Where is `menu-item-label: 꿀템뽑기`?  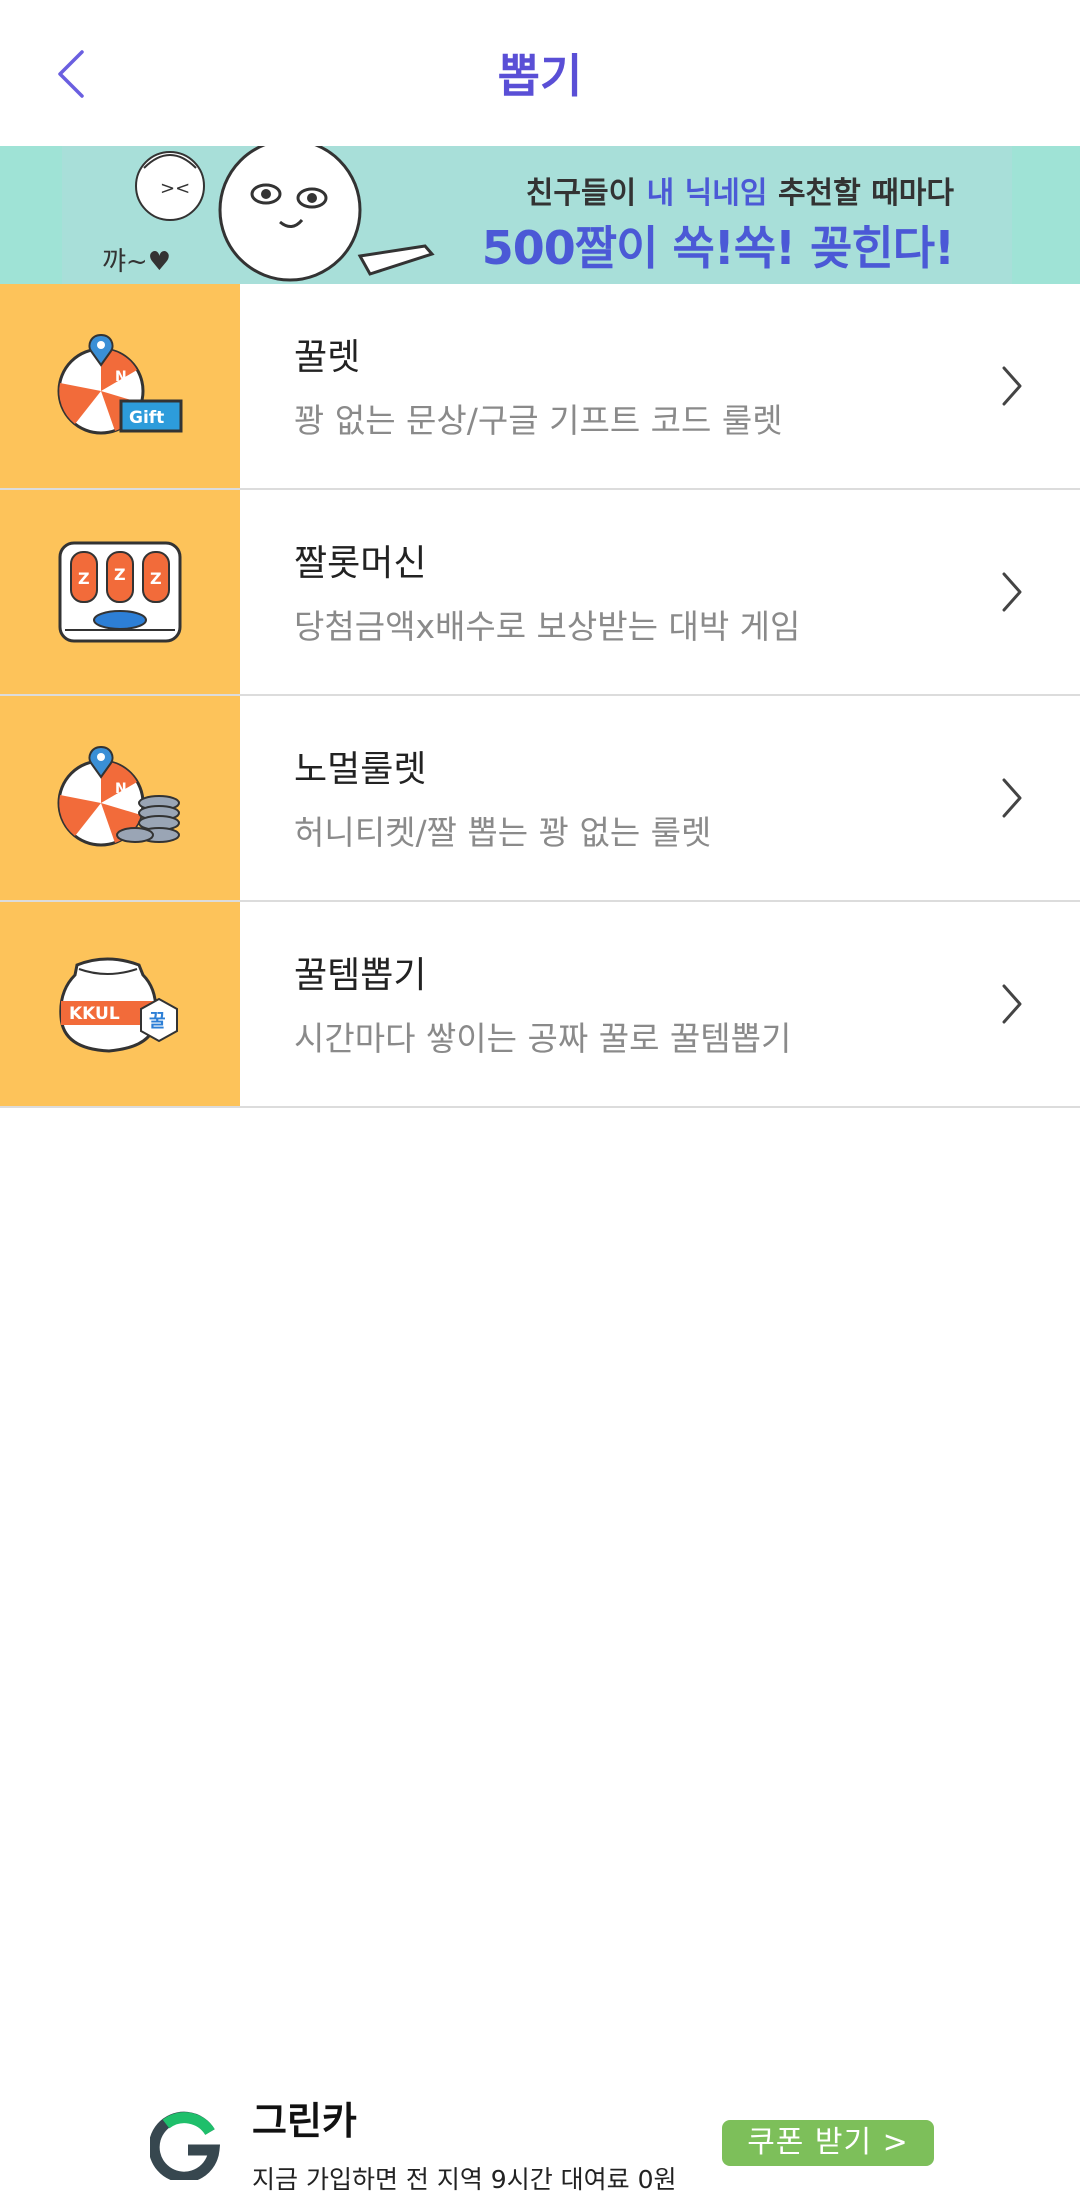 menu-item-label: 꿀템뽑기 is located at coordinates (360, 975).